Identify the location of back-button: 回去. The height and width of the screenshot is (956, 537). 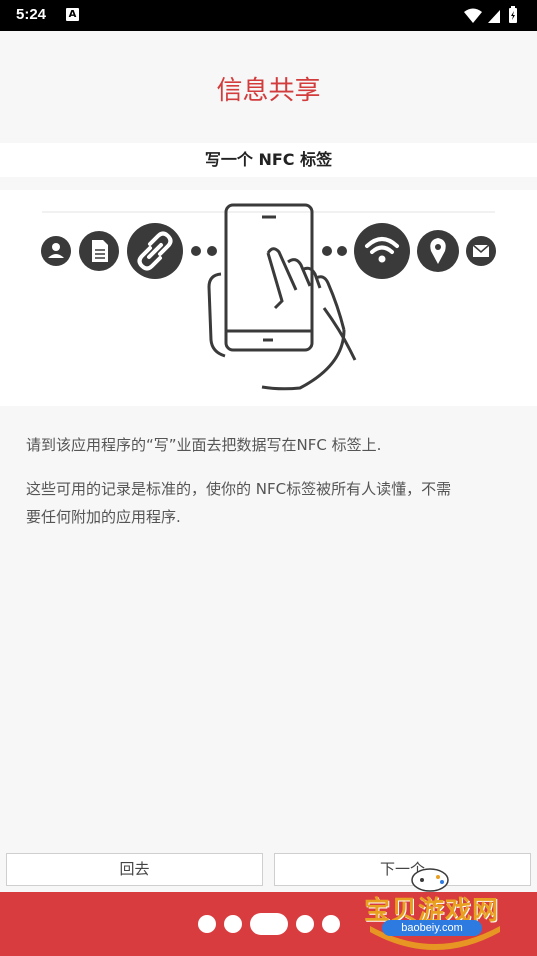
(134, 869).